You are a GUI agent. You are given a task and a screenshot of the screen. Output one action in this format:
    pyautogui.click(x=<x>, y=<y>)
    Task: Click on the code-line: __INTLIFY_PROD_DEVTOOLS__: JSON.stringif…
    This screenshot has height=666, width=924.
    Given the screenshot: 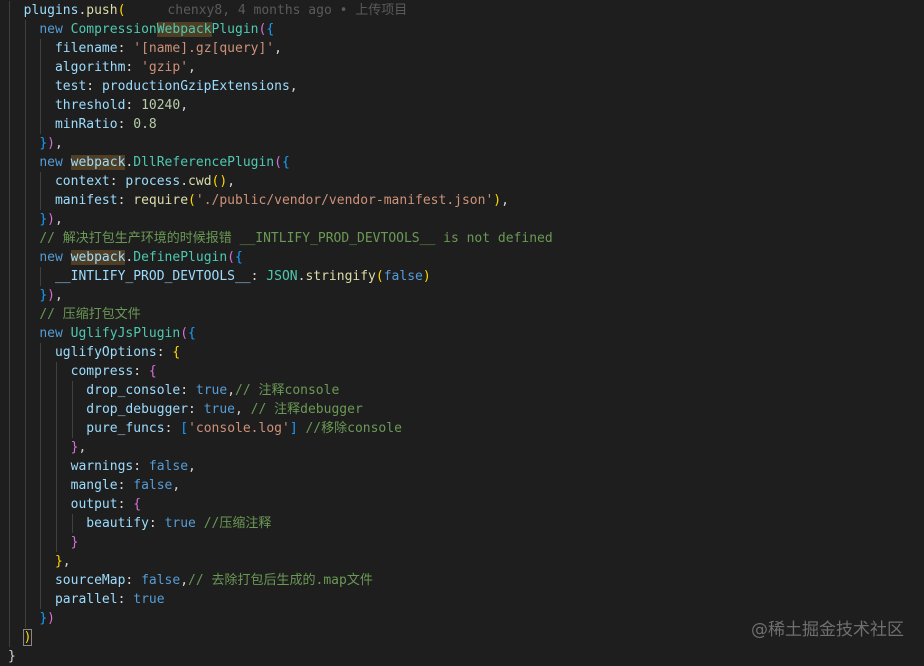 What is the action you would take?
    pyautogui.click(x=462, y=276)
    